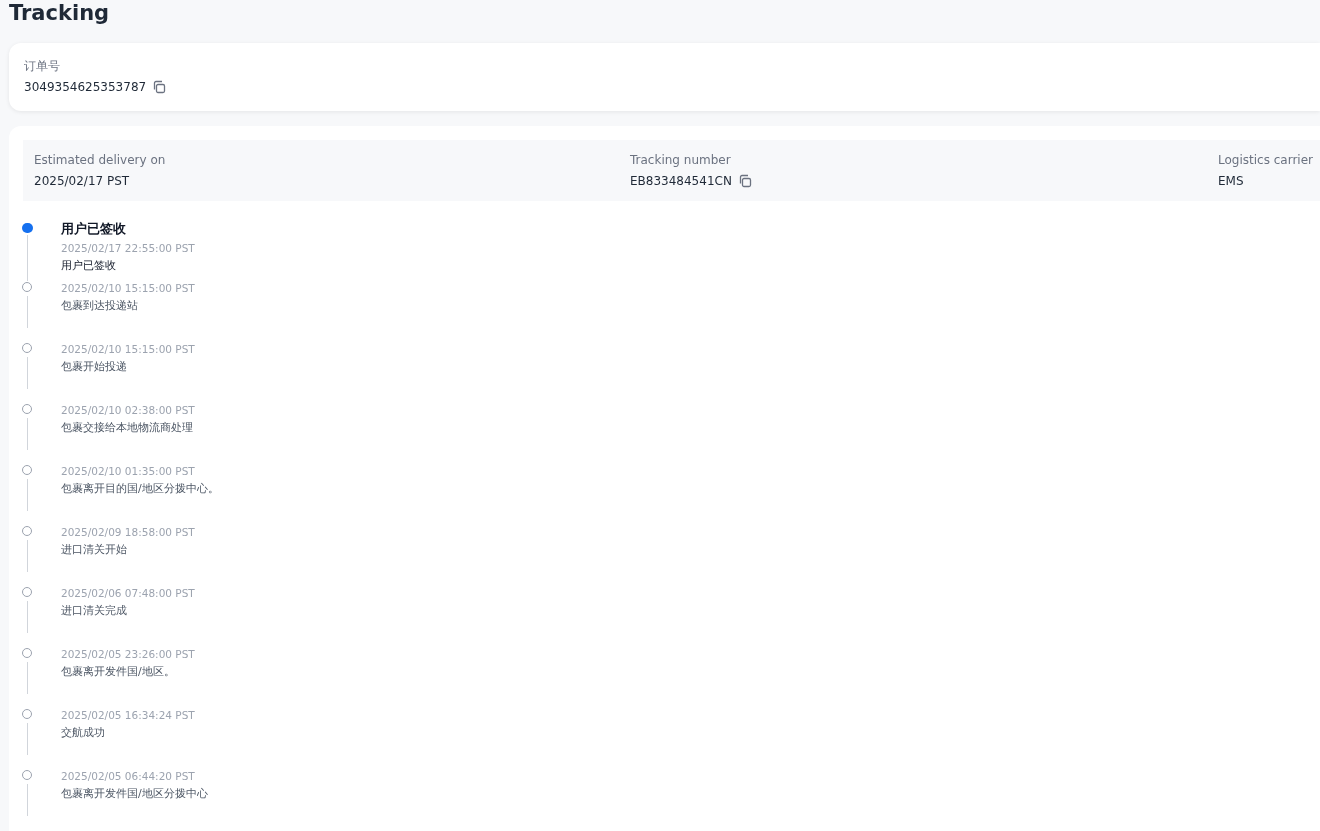 The image size is (1320, 831). Describe the element at coordinates (128, 248) in the screenshot. I see `event-time: 2025/02/17 22:55:00 PST` at that location.